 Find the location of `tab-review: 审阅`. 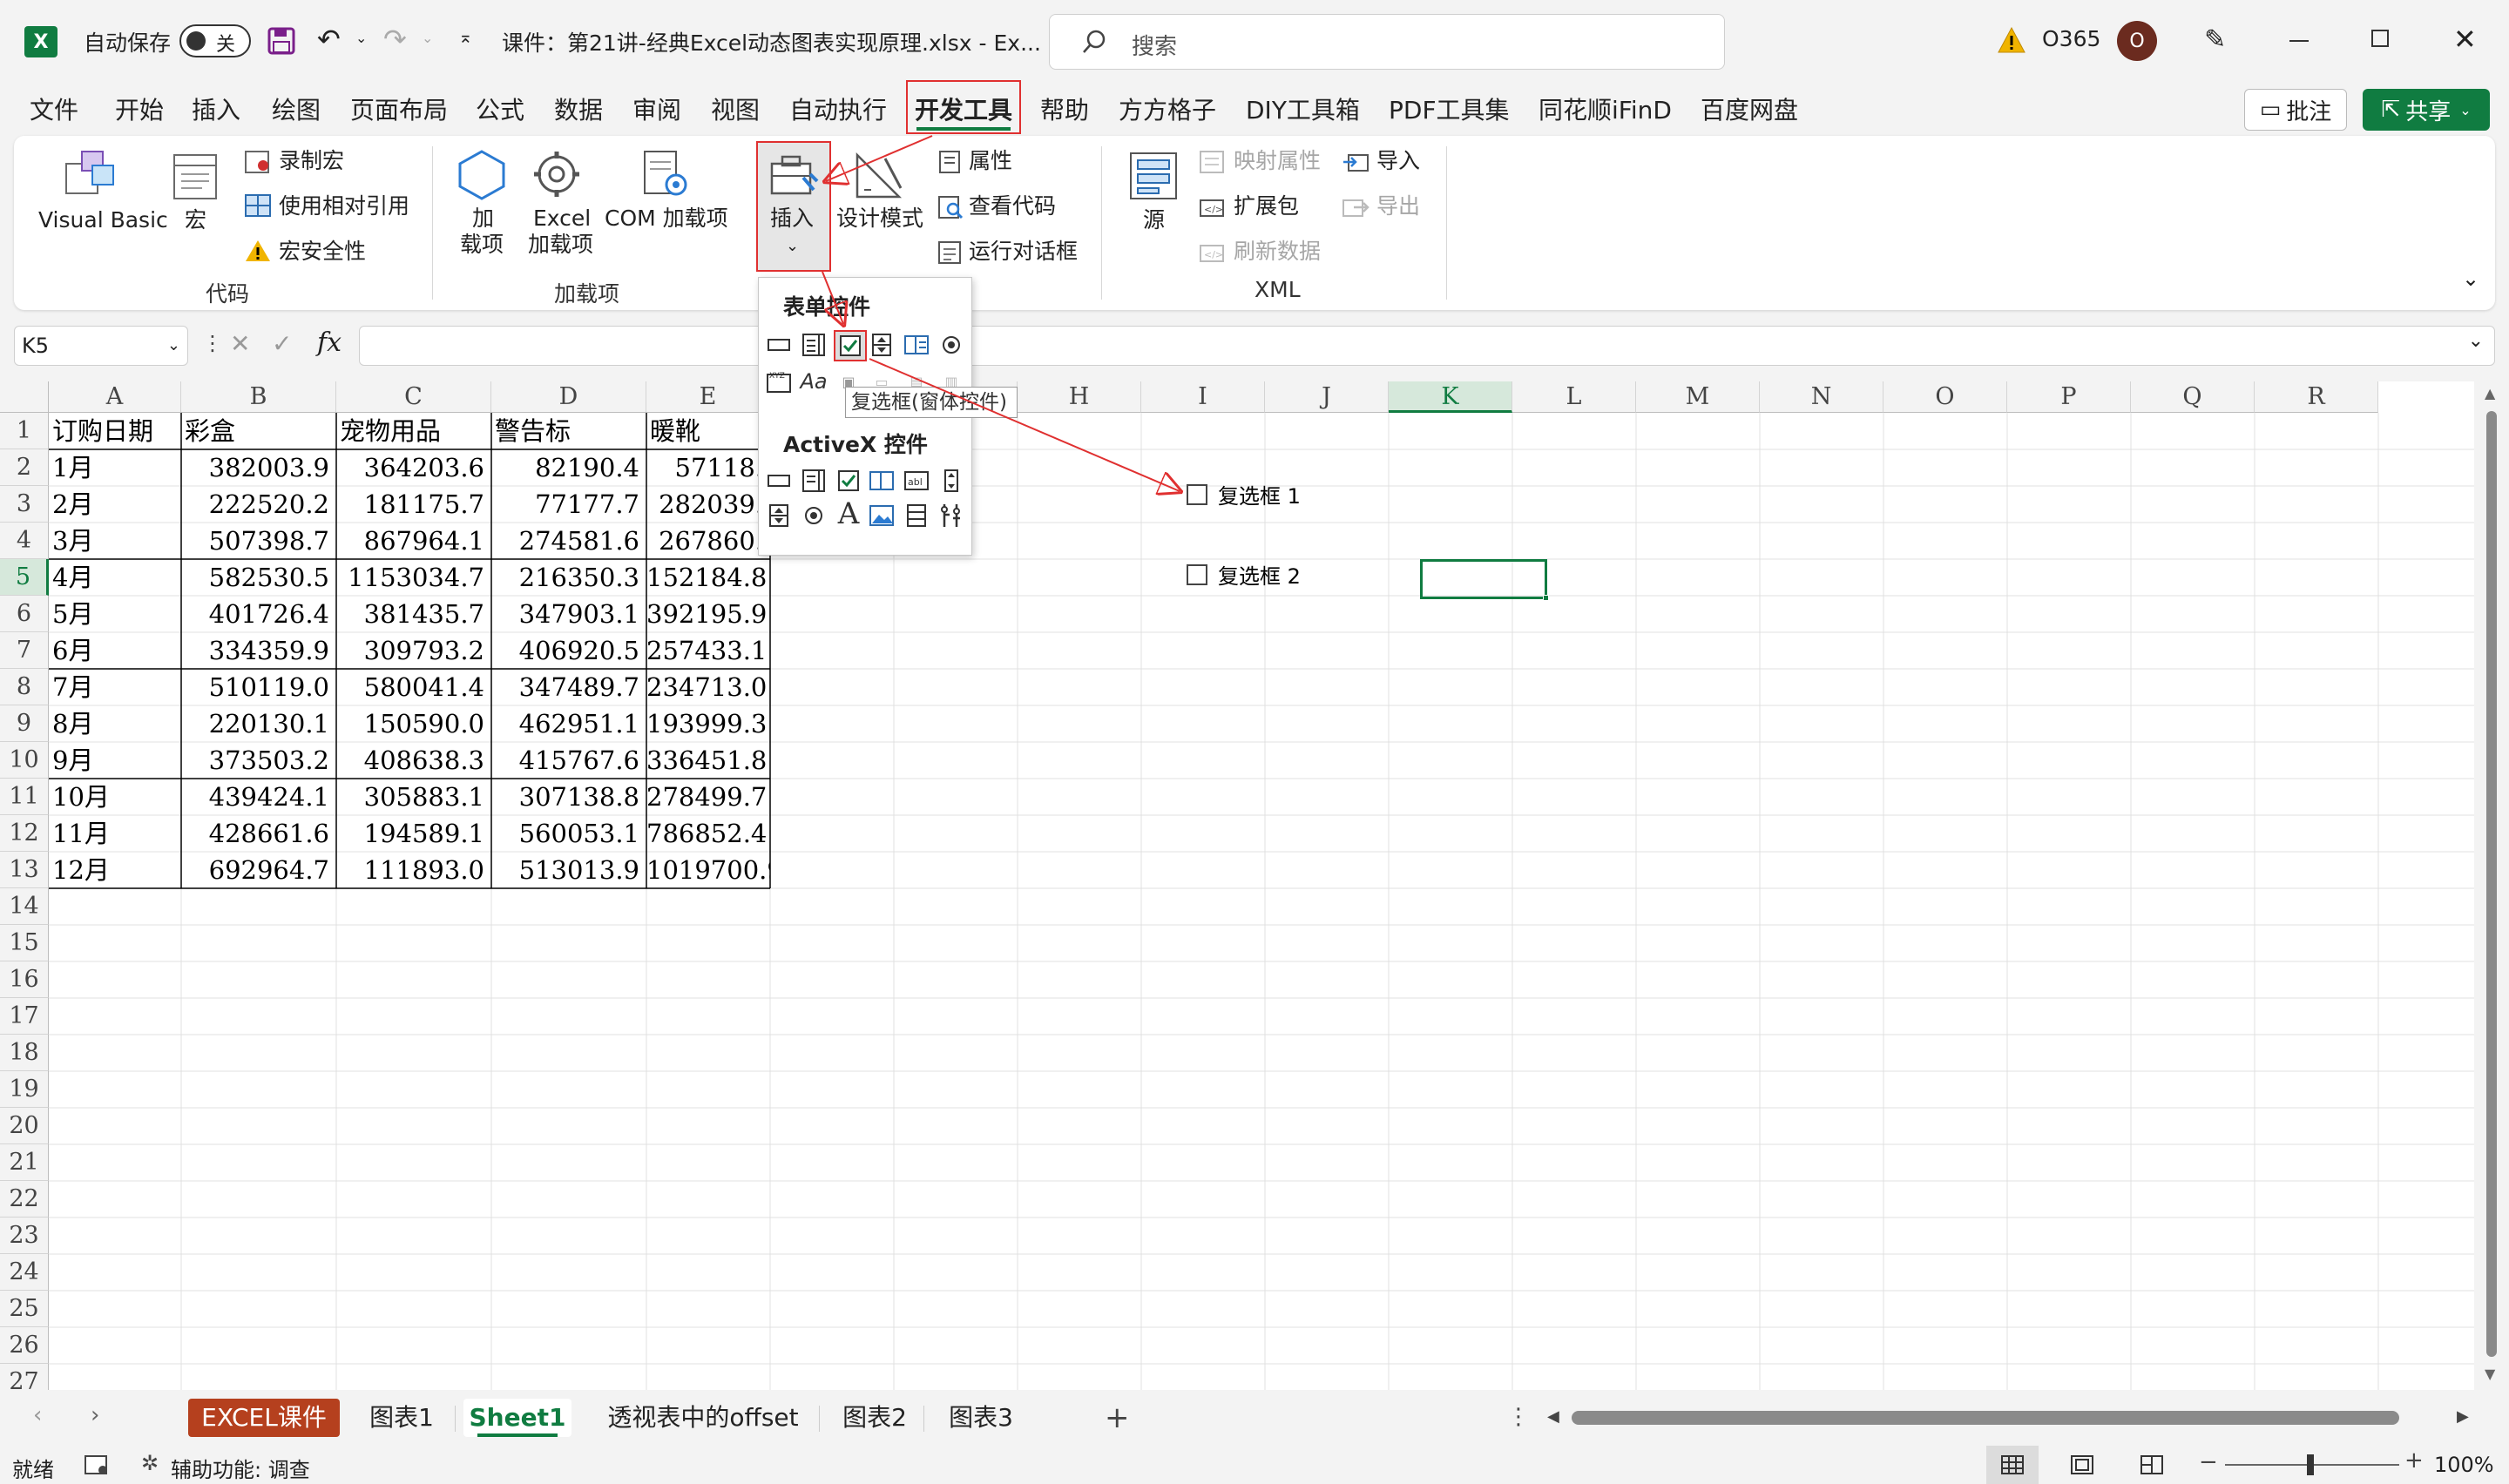

tab-review: 审阅 is located at coordinates (656, 111).